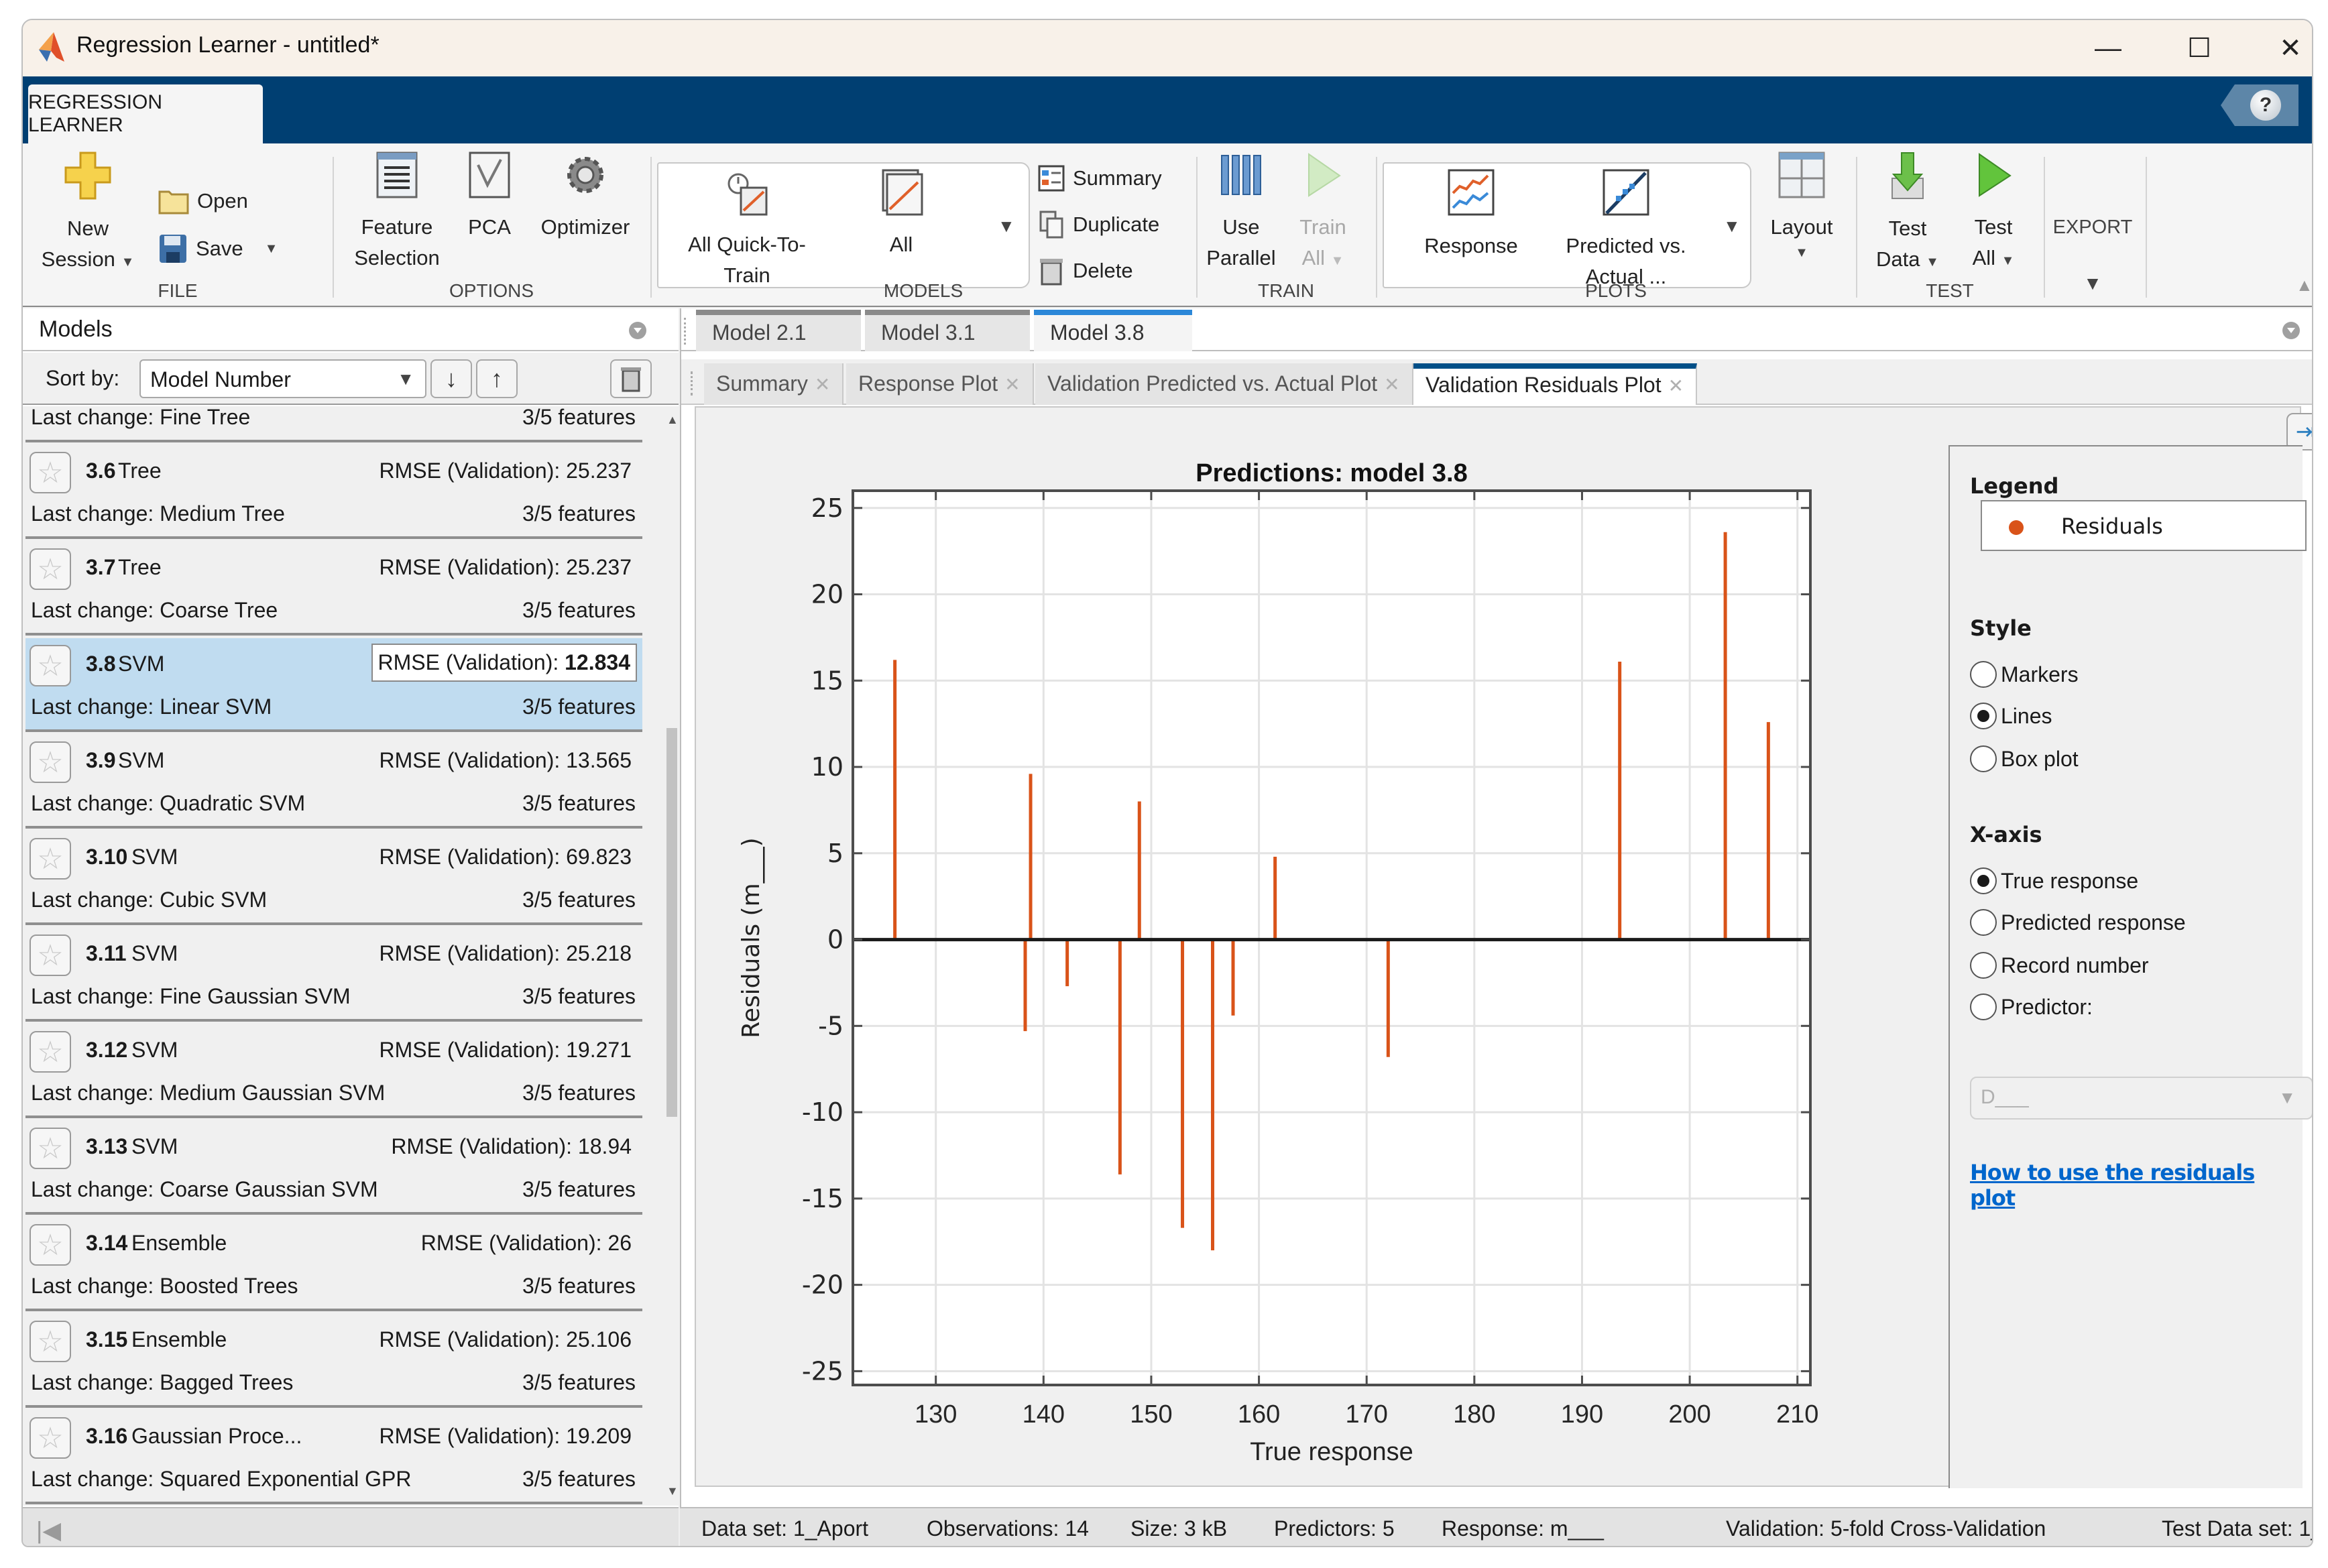 Image resolution: width=2328 pixels, height=1568 pixels. What do you see at coordinates (673, 420) in the screenshot?
I see `scroll-up-icon: ▲` at bounding box center [673, 420].